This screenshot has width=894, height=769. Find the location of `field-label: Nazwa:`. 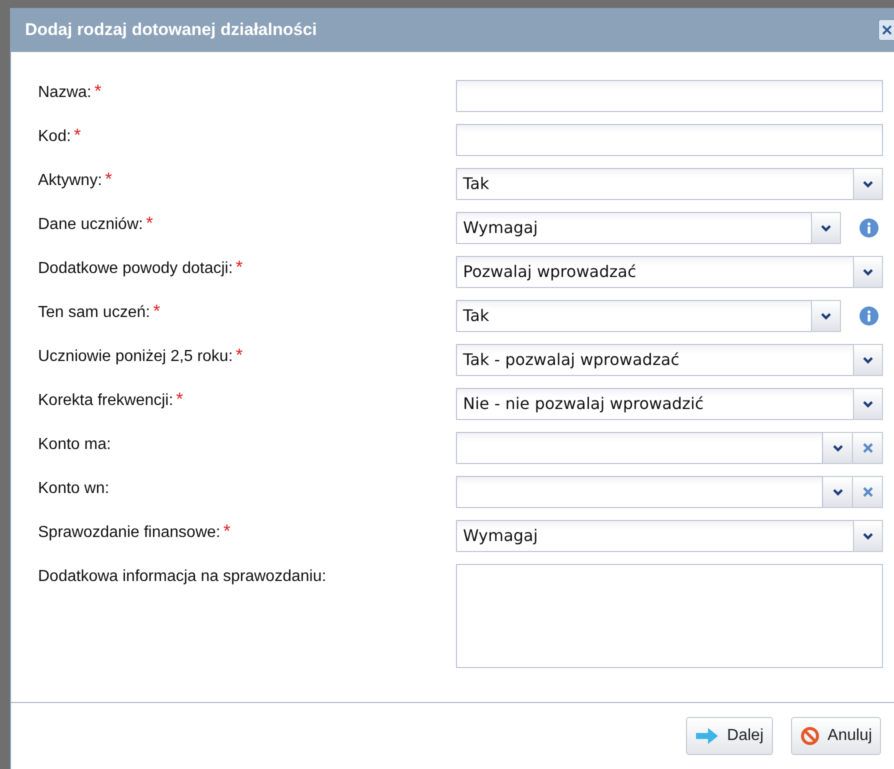

field-label: Nazwa: is located at coordinates (65, 93).